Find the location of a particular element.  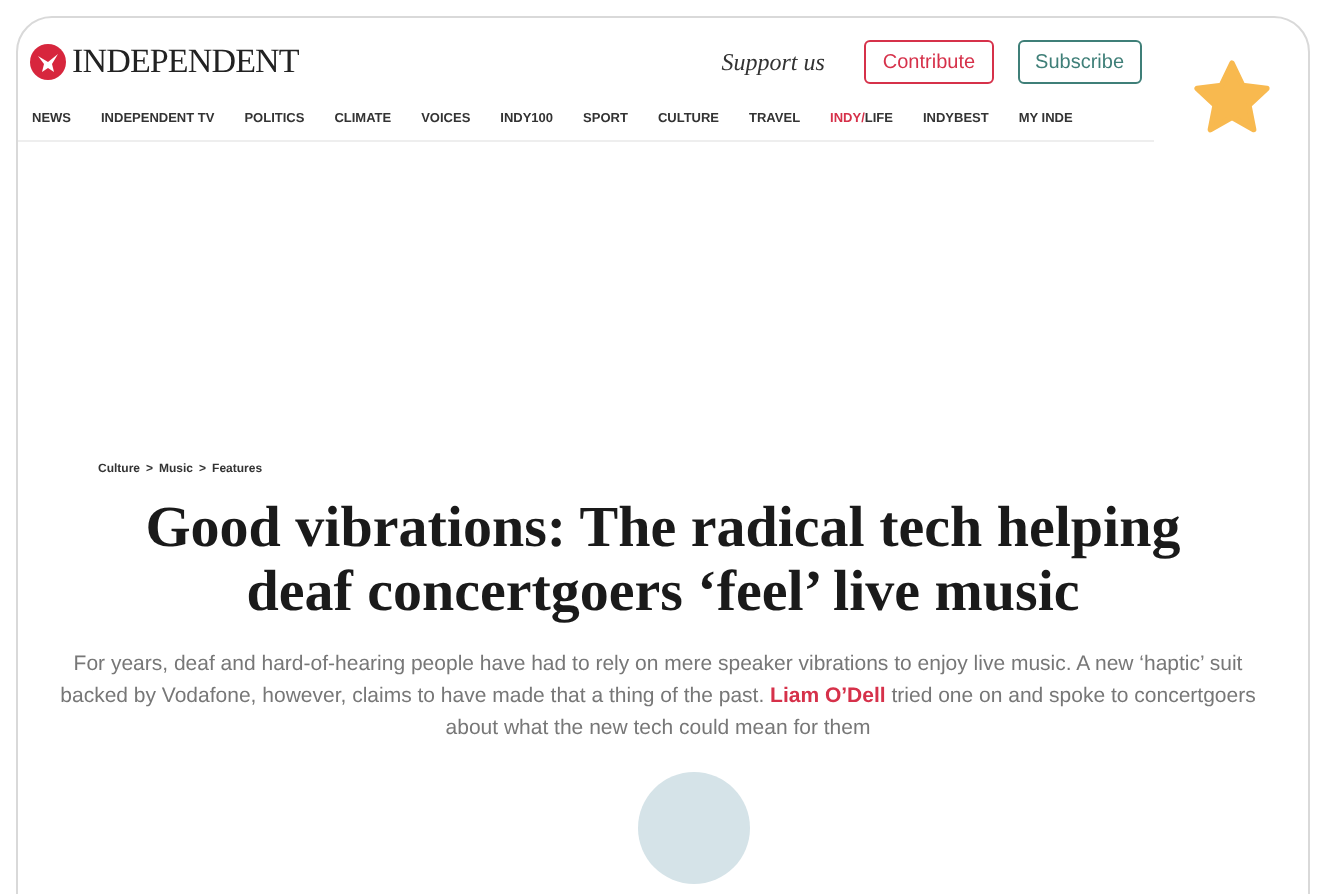

subscribe-button: Subscribe is located at coordinates (1079, 62).